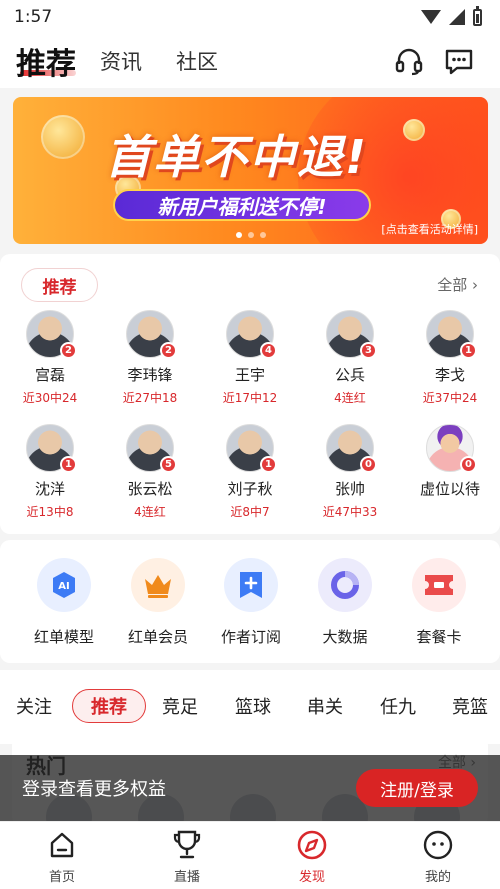  I want to click on expert-name: 宫磊, so click(49, 375).